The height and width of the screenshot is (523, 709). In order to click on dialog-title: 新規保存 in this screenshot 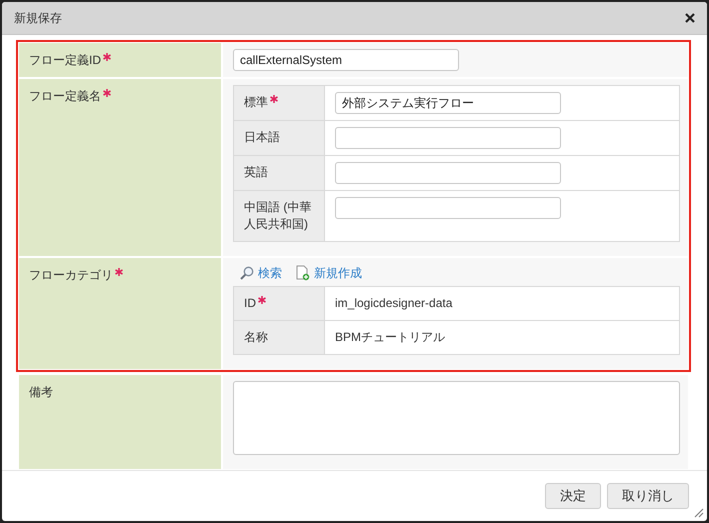, I will do `click(38, 18)`.